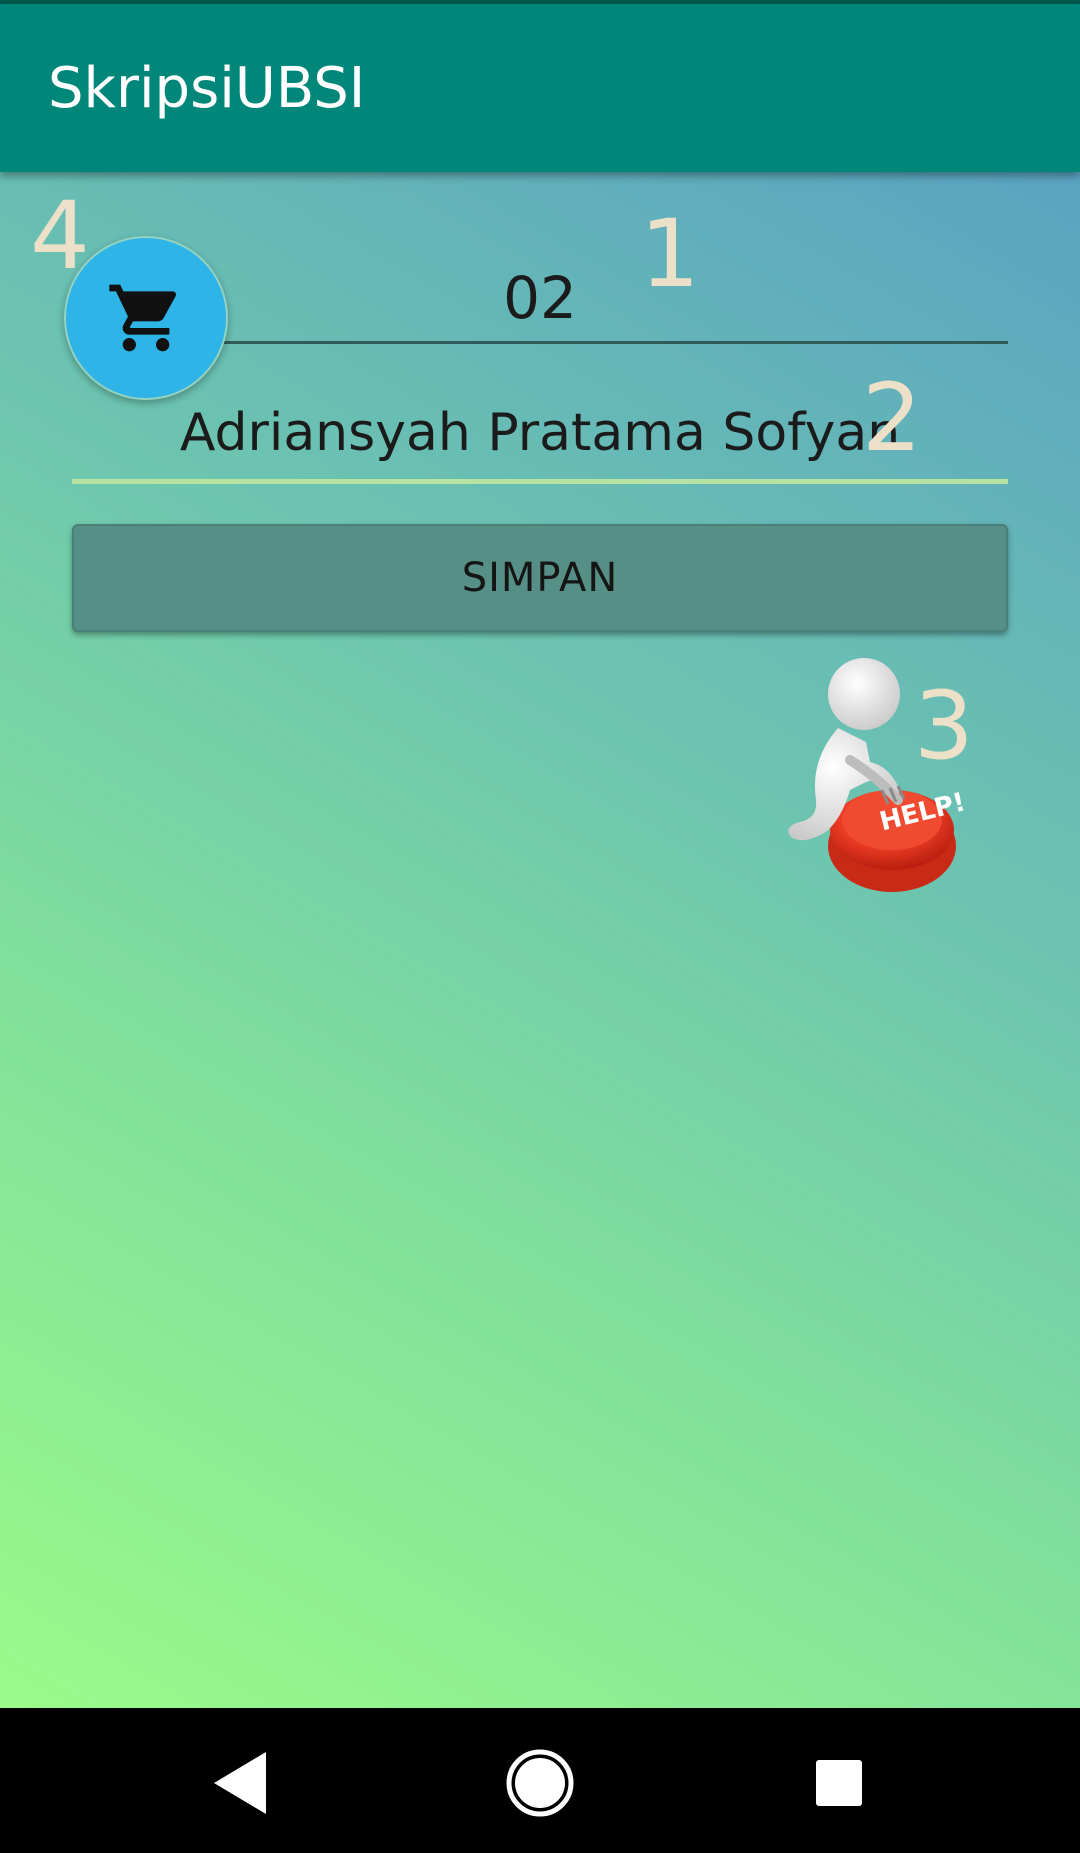 This screenshot has width=1080, height=1853. I want to click on name-field-underline, so click(540, 481).